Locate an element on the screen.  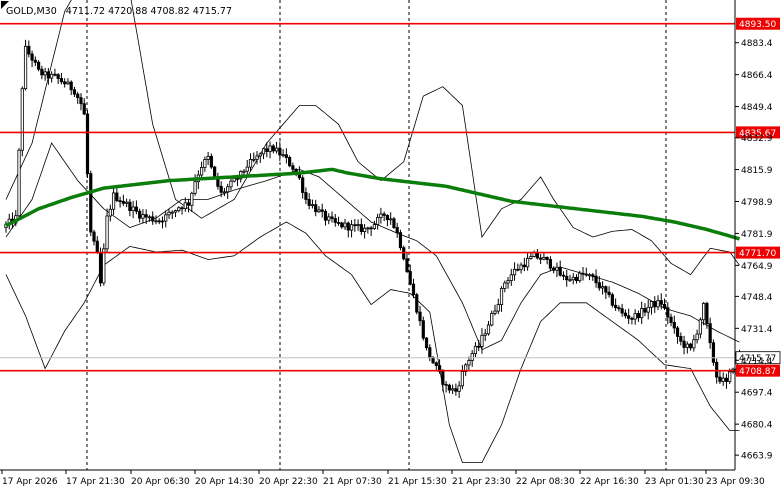
y-tick-label: 4883.4 is located at coordinates (757, 44).